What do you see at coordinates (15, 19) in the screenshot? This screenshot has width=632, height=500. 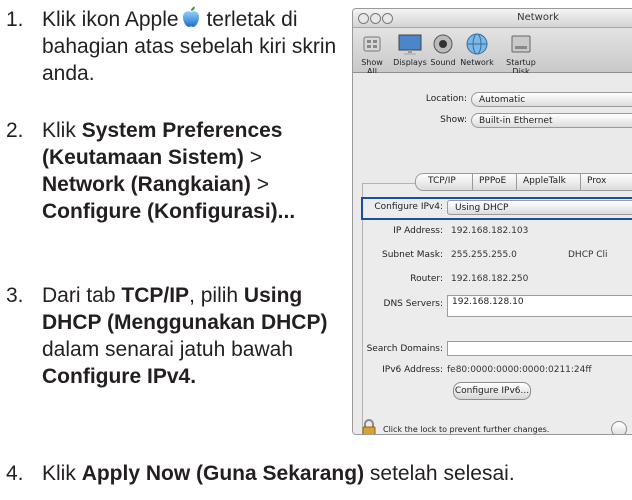 I see `step-number: 1.` at bounding box center [15, 19].